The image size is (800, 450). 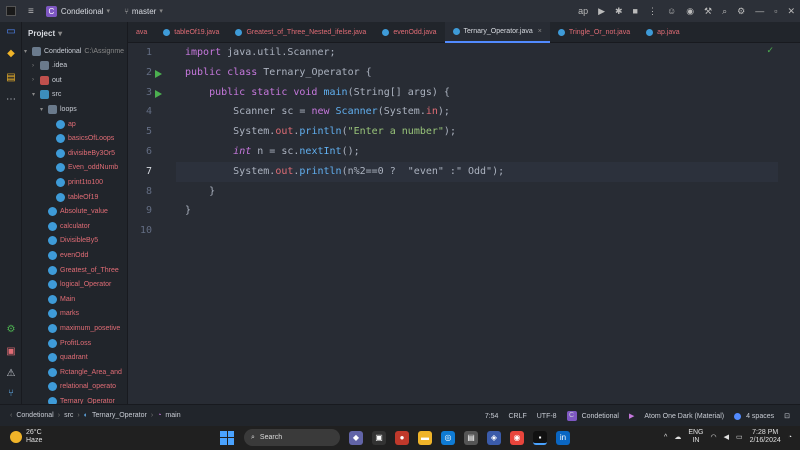 I want to click on taskbar-search: ⌕ Search, so click(x=292, y=437).